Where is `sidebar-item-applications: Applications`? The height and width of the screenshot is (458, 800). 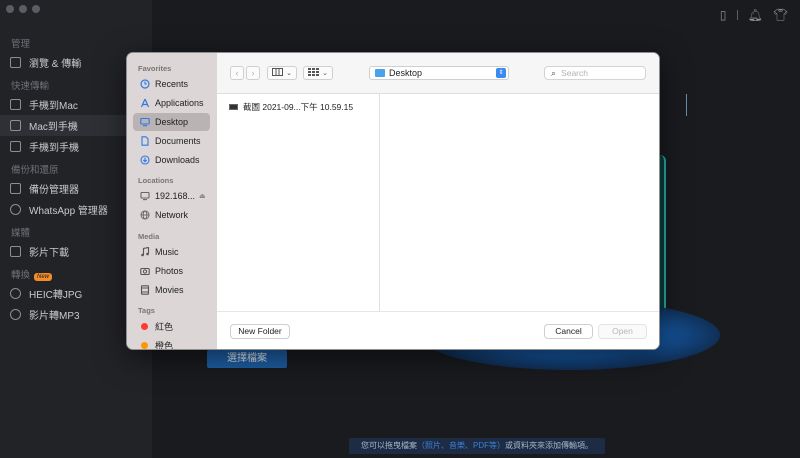
sidebar-item-applications: Applications is located at coordinates (171, 103).